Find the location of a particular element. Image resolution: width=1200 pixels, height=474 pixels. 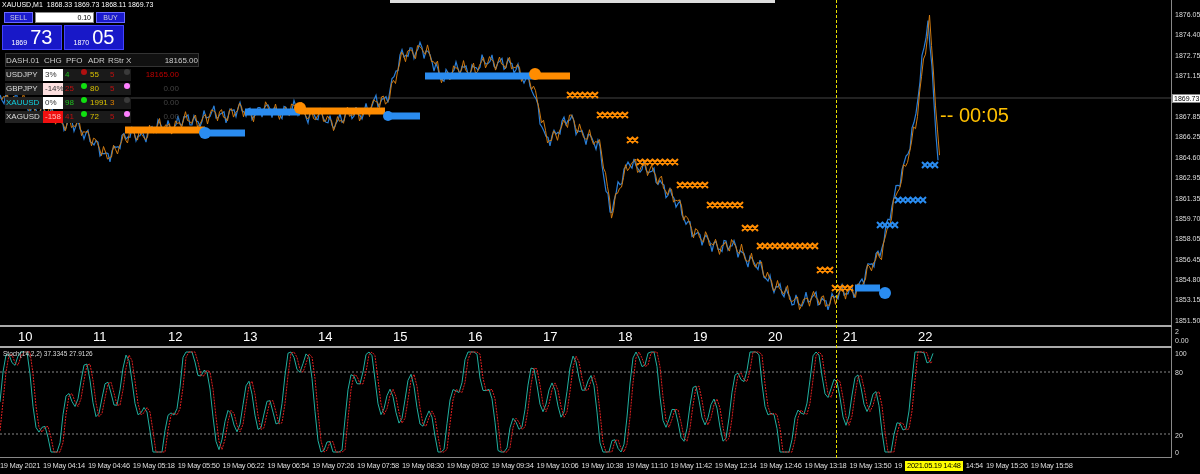

change-cell: -14% is located at coordinates (53, 88).